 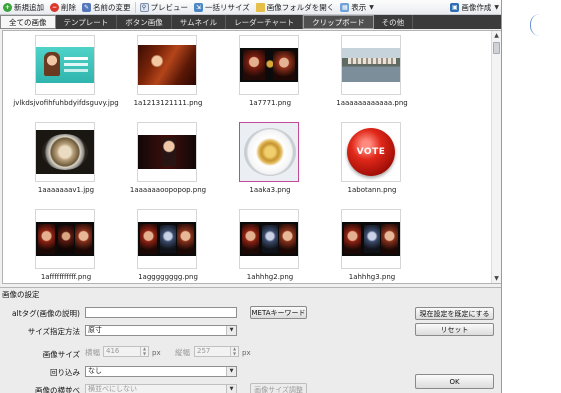 I want to click on delete-icon: −, so click(x=54, y=7).